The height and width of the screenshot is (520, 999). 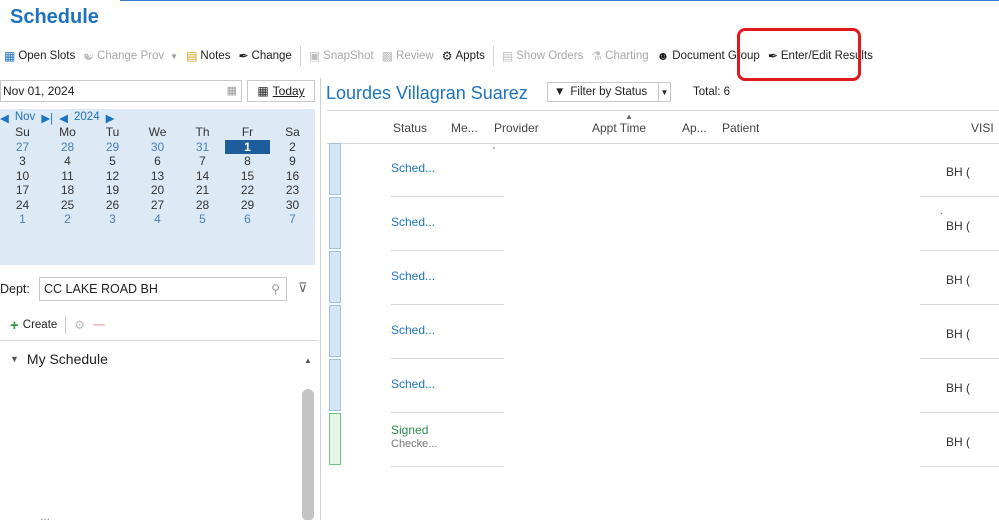 What do you see at coordinates (415, 56) in the screenshot?
I see `review-label: Review` at bounding box center [415, 56].